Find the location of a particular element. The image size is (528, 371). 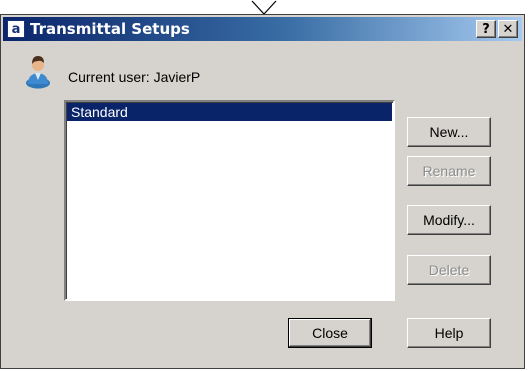

delete-button: Delete is located at coordinates (449, 270).